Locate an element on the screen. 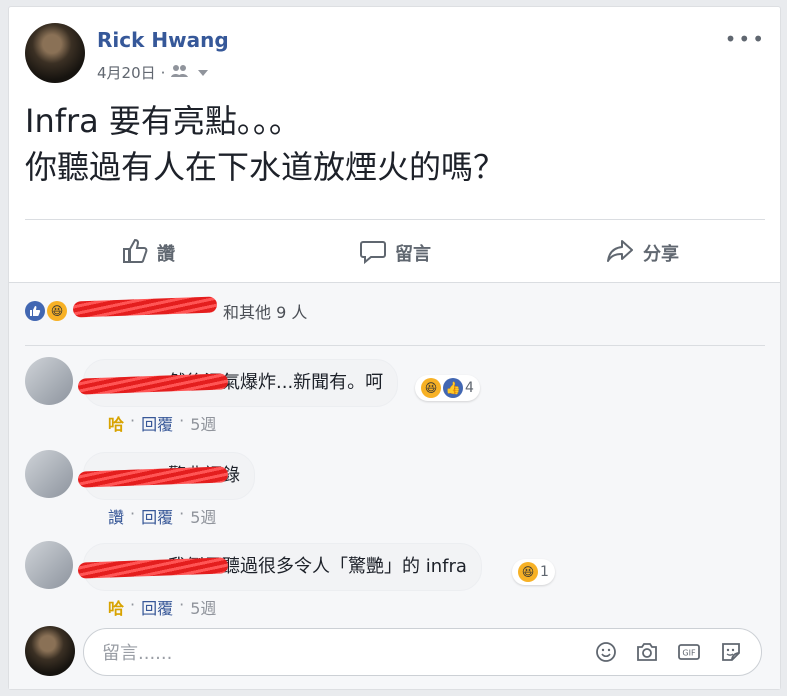 This screenshot has height=696, width=787. comment-button: 留言 is located at coordinates (395, 253).